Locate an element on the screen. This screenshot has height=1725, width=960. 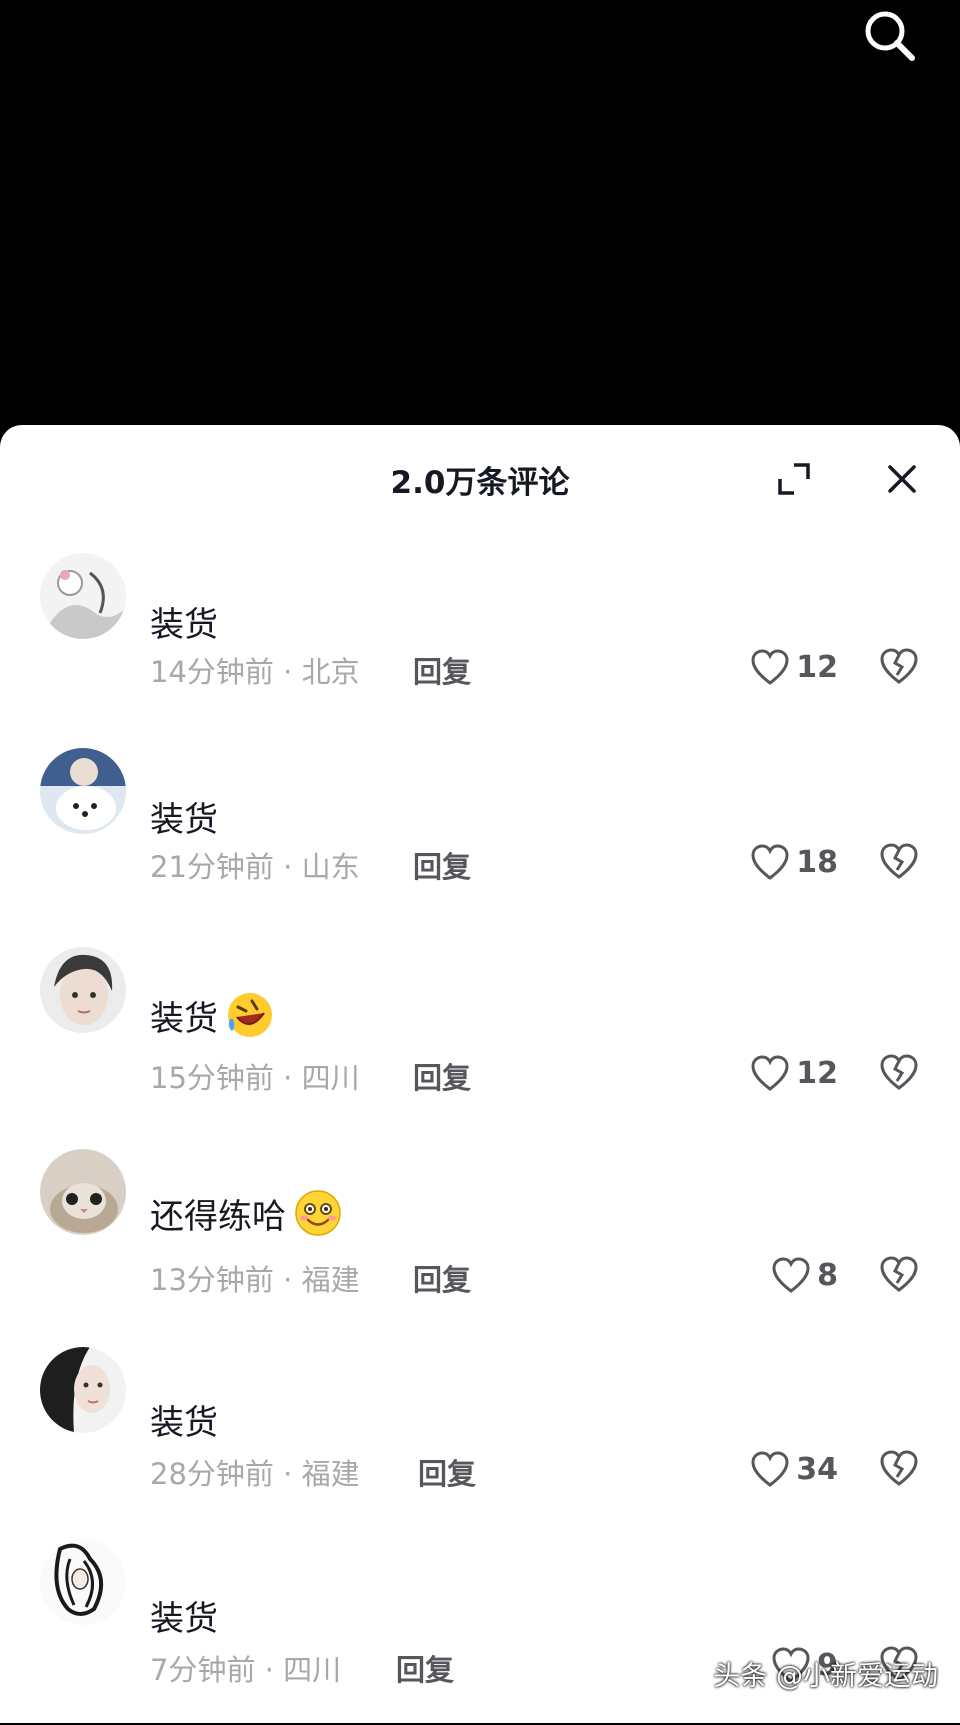
like-button: 34 is located at coordinates (788, 1469).